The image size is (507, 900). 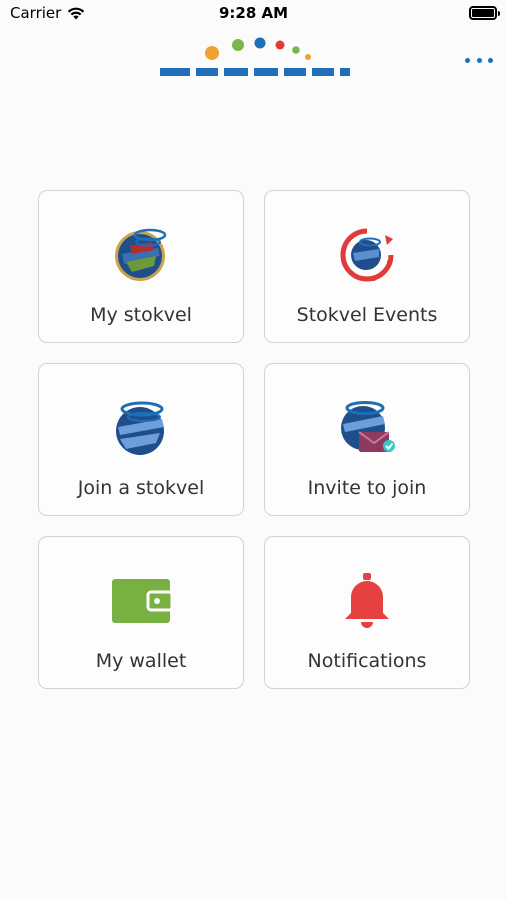 What do you see at coordinates (367, 661) in the screenshot?
I see `tile-label: Notifications` at bounding box center [367, 661].